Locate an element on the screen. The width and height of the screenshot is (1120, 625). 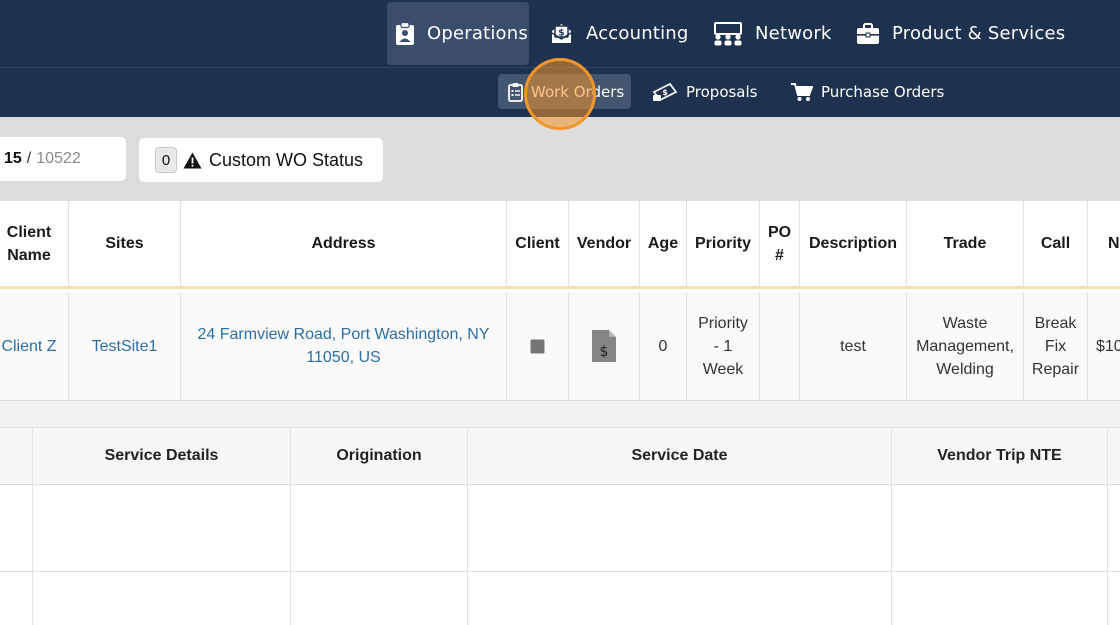
col-blank-left is located at coordinates (16, 456).